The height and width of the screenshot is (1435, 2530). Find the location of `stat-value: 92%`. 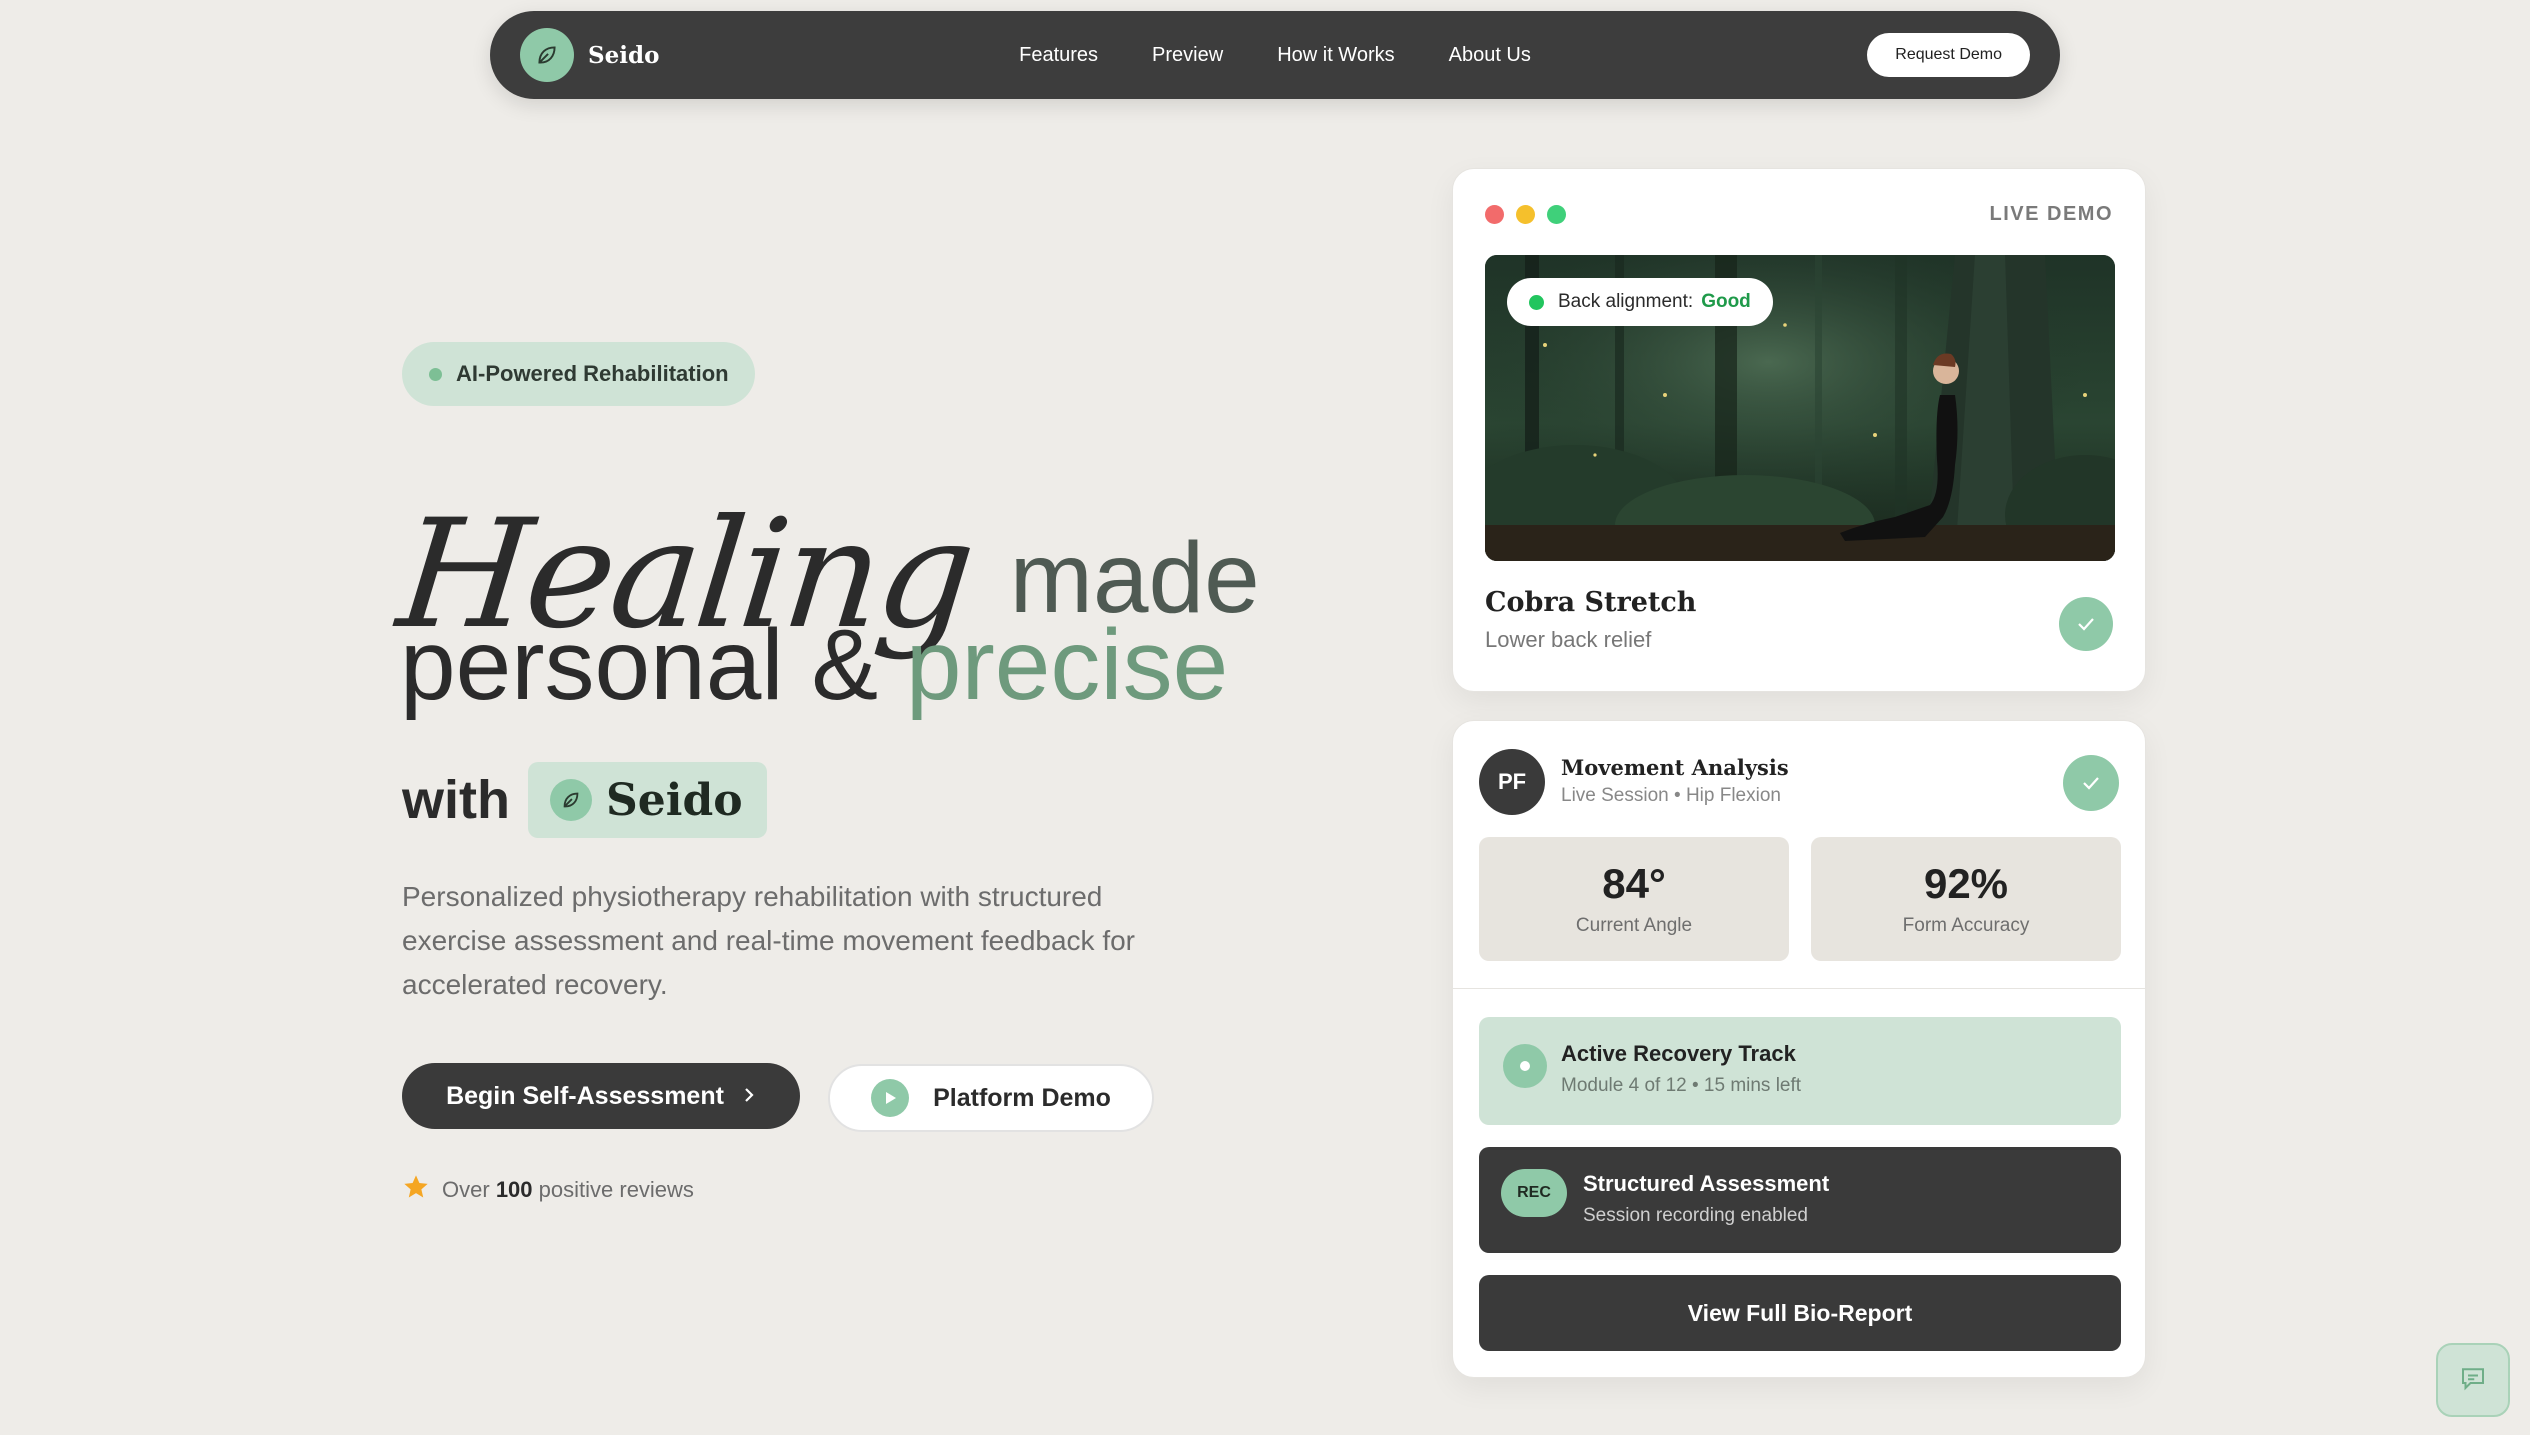

stat-value: 92% is located at coordinates (1966, 883).